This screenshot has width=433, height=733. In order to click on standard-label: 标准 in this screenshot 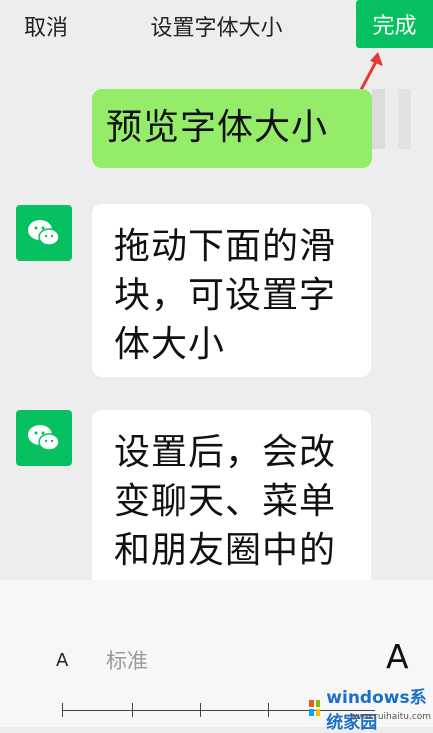, I will do `click(127, 661)`.